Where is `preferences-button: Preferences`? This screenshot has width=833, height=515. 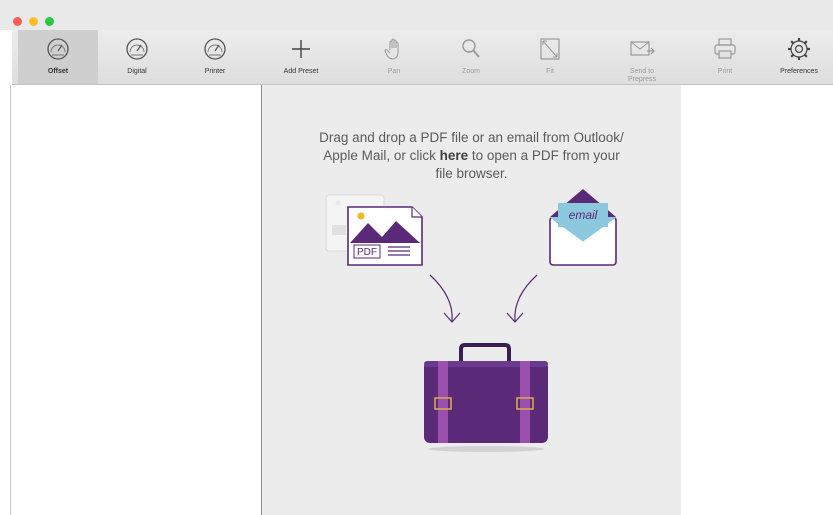 preferences-button: Preferences is located at coordinates (796, 57).